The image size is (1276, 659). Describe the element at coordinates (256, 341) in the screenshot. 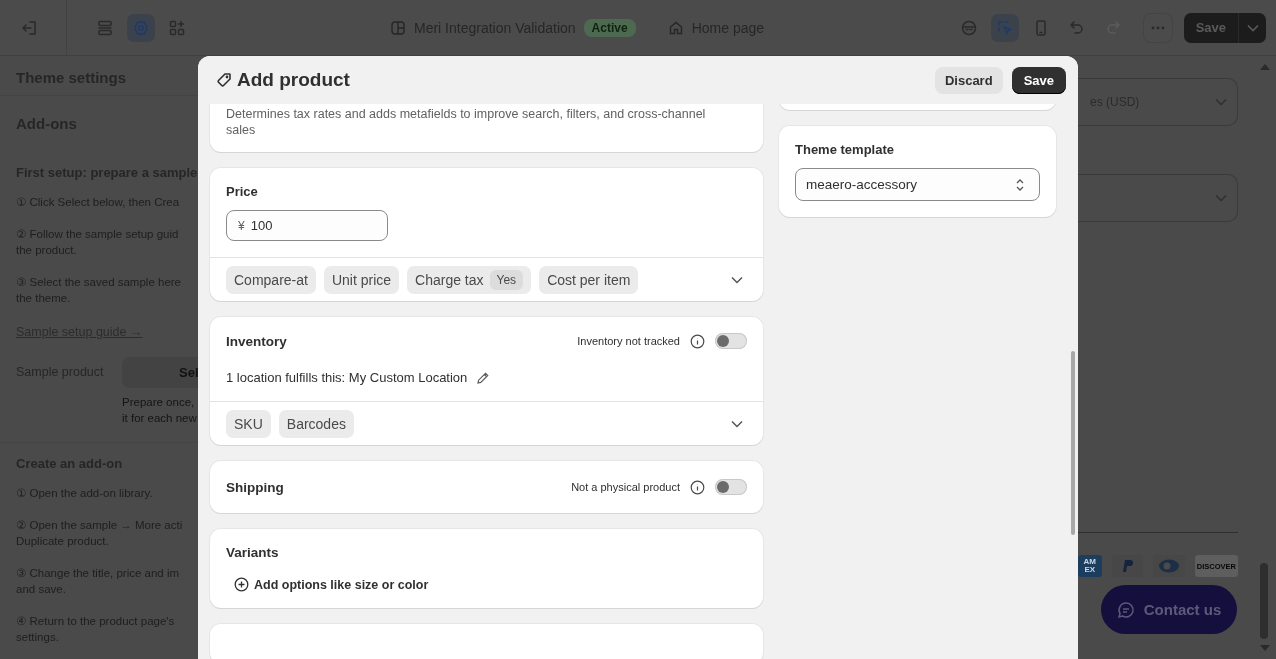

I see `card-title: Inventory` at that location.